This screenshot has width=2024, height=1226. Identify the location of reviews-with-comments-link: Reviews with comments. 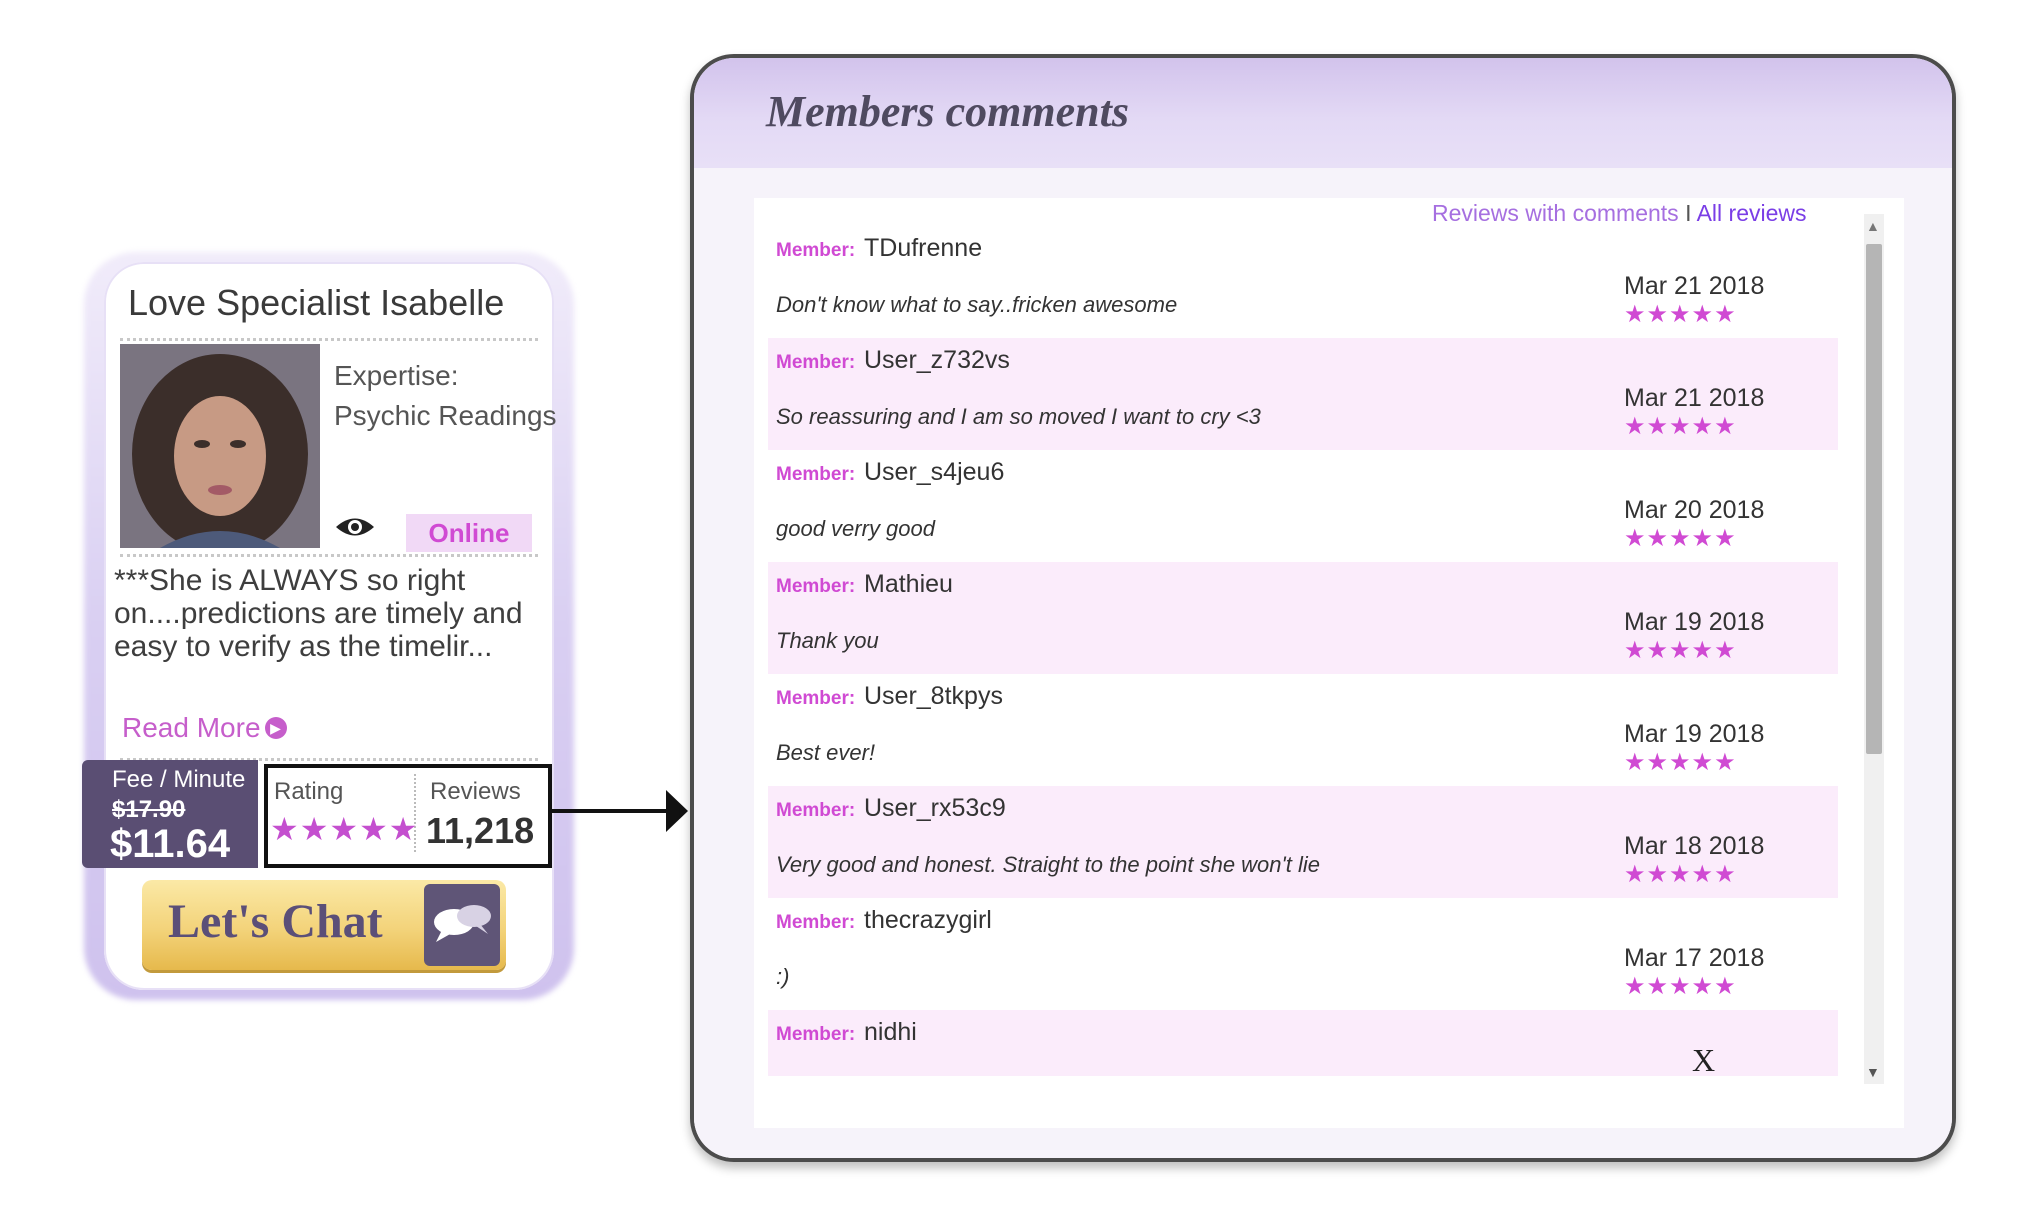
(1555, 213).